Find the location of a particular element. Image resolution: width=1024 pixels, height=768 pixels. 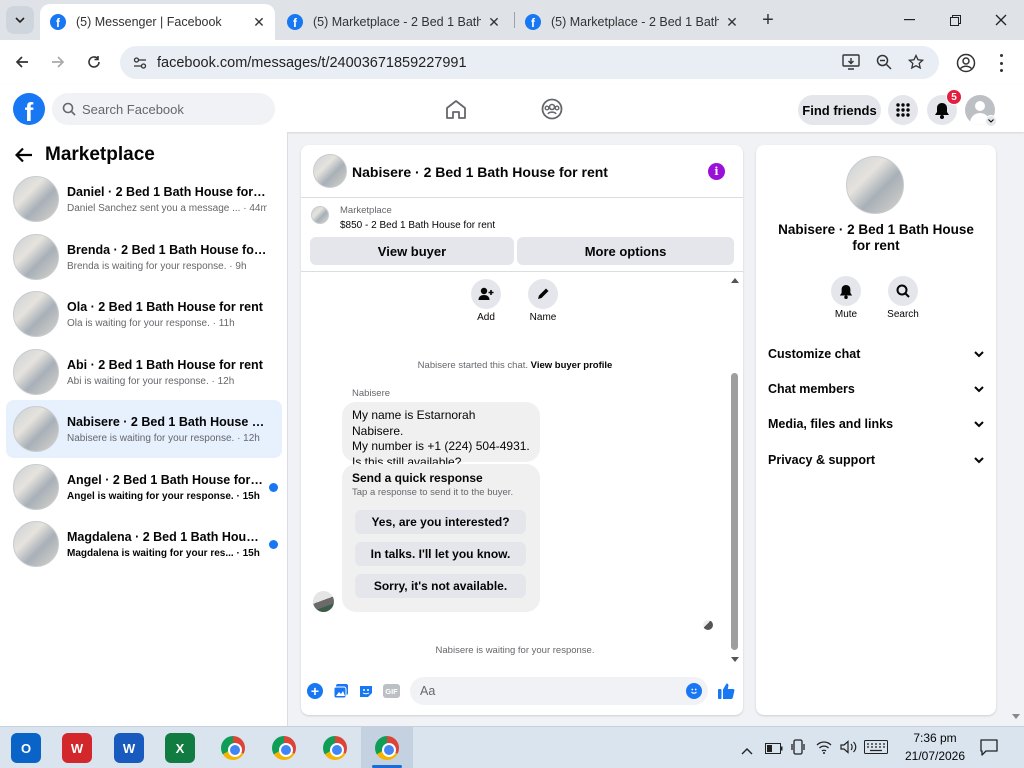

battery-icon is located at coordinates (774, 750).